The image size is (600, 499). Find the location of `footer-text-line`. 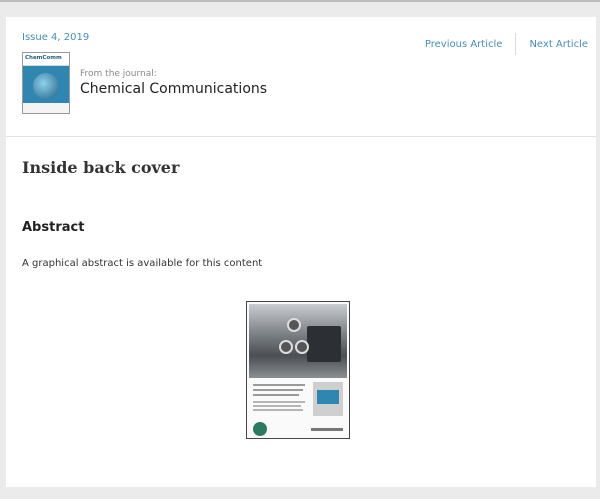

footer-text-line is located at coordinates (327, 429).